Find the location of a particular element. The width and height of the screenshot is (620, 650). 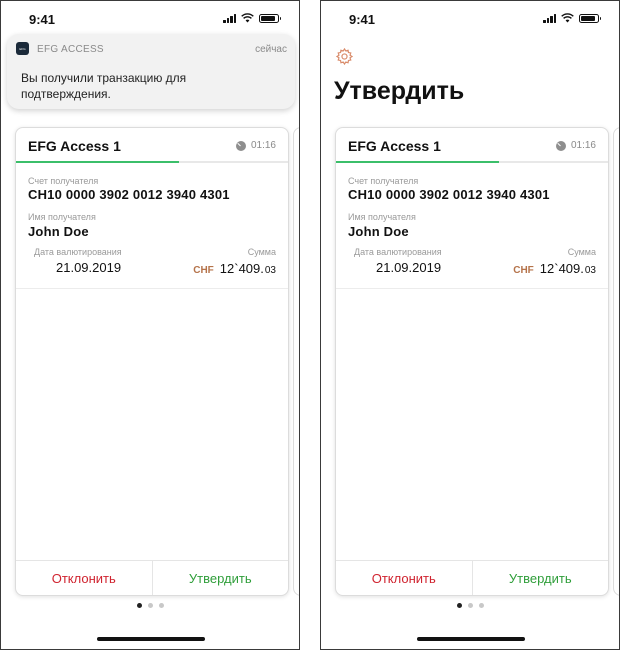

gear-icon is located at coordinates (344, 56).